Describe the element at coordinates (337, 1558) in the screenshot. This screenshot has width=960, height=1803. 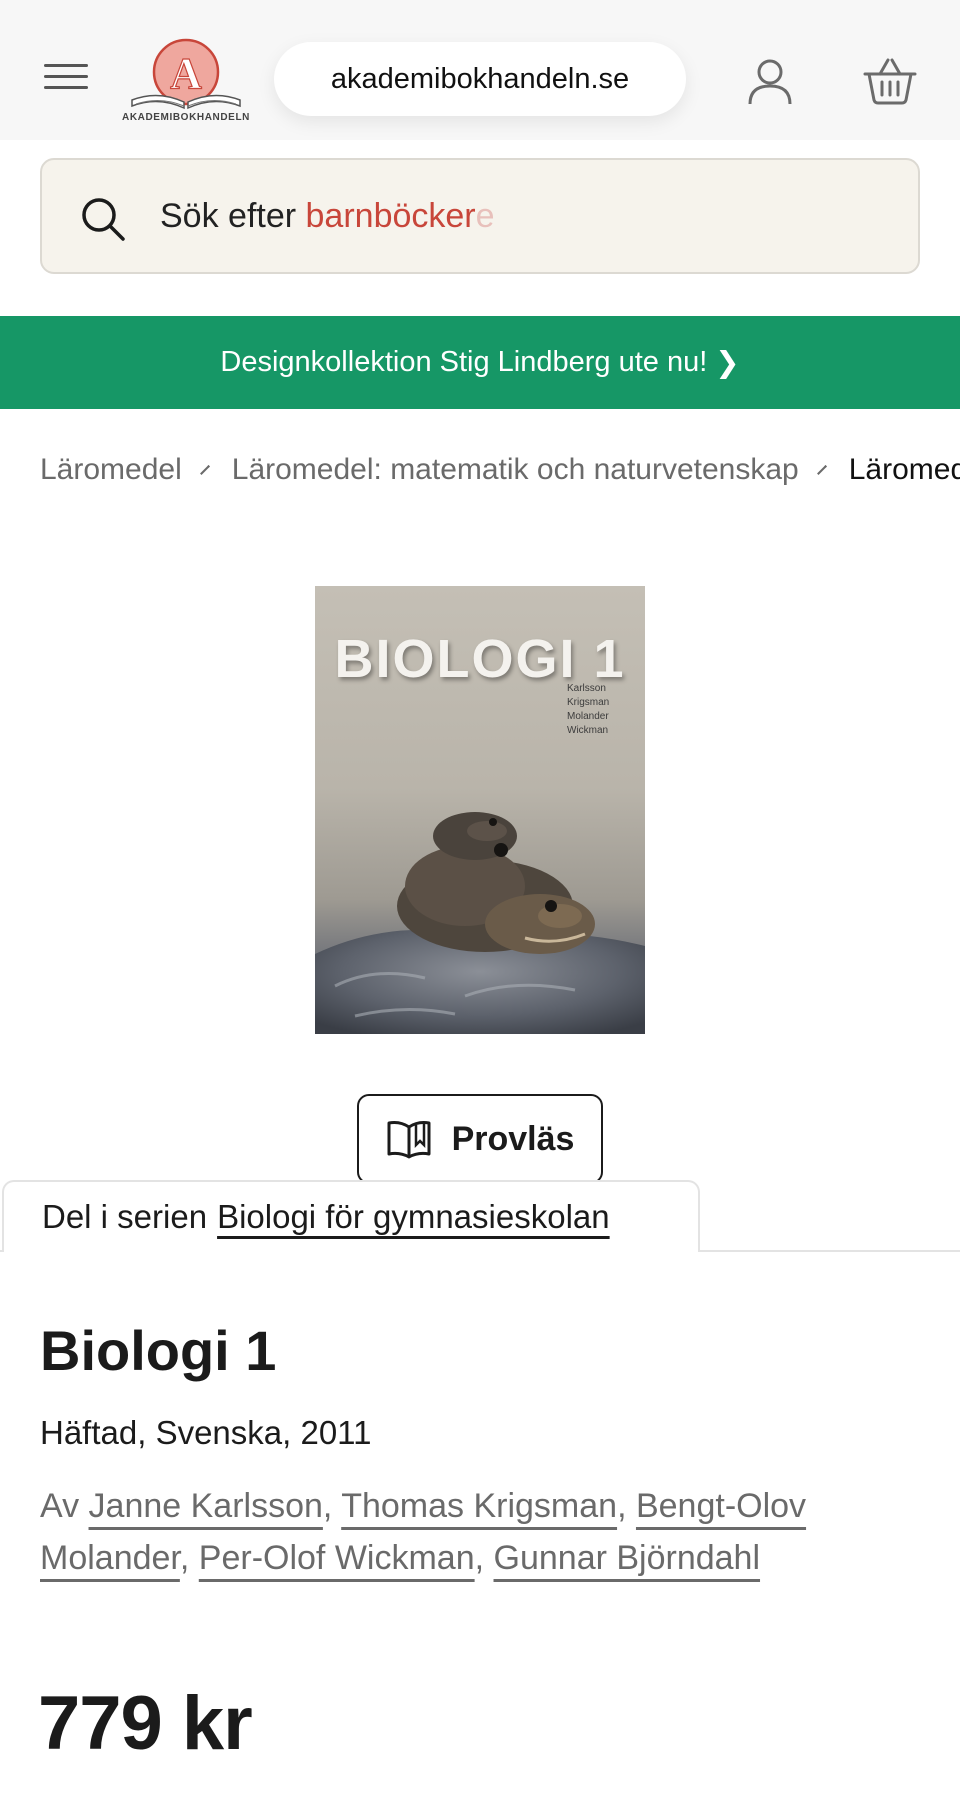
I see `author-link: Per-Olof Wickman` at that location.